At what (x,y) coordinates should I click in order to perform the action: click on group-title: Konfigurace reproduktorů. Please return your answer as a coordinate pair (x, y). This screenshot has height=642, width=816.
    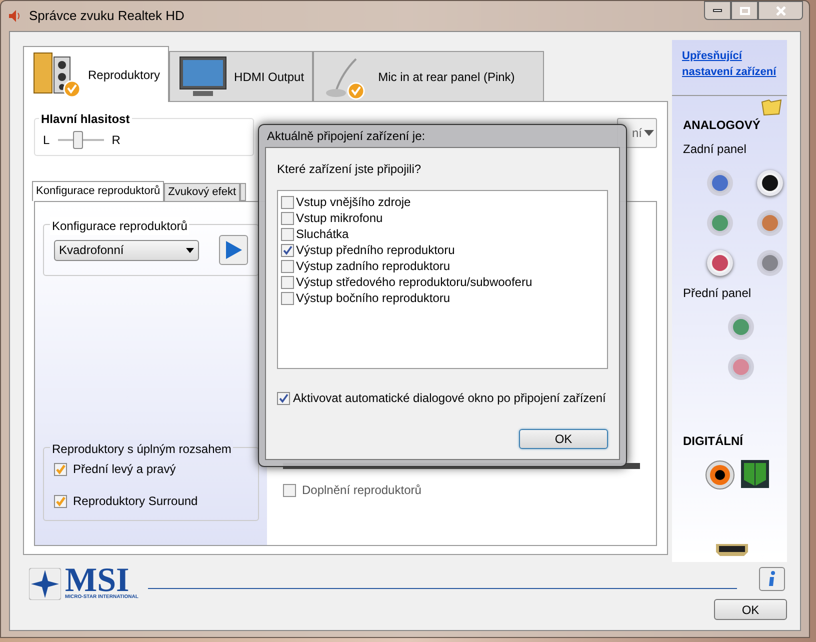
    Looking at the image, I should click on (120, 226).